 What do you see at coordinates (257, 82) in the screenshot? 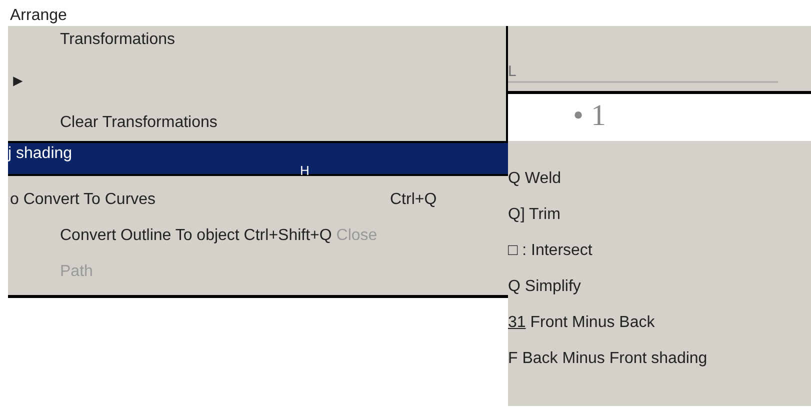
I see `menu-item: ►` at bounding box center [257, 82].